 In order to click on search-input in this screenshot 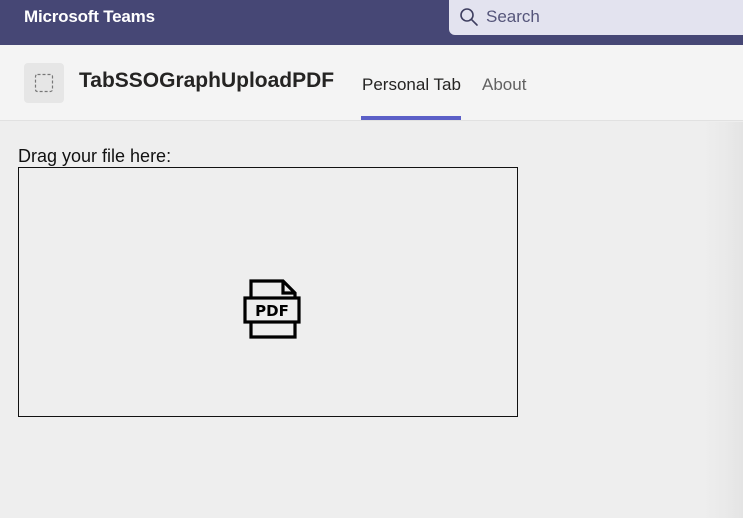, I will do `click(606, 17)`.